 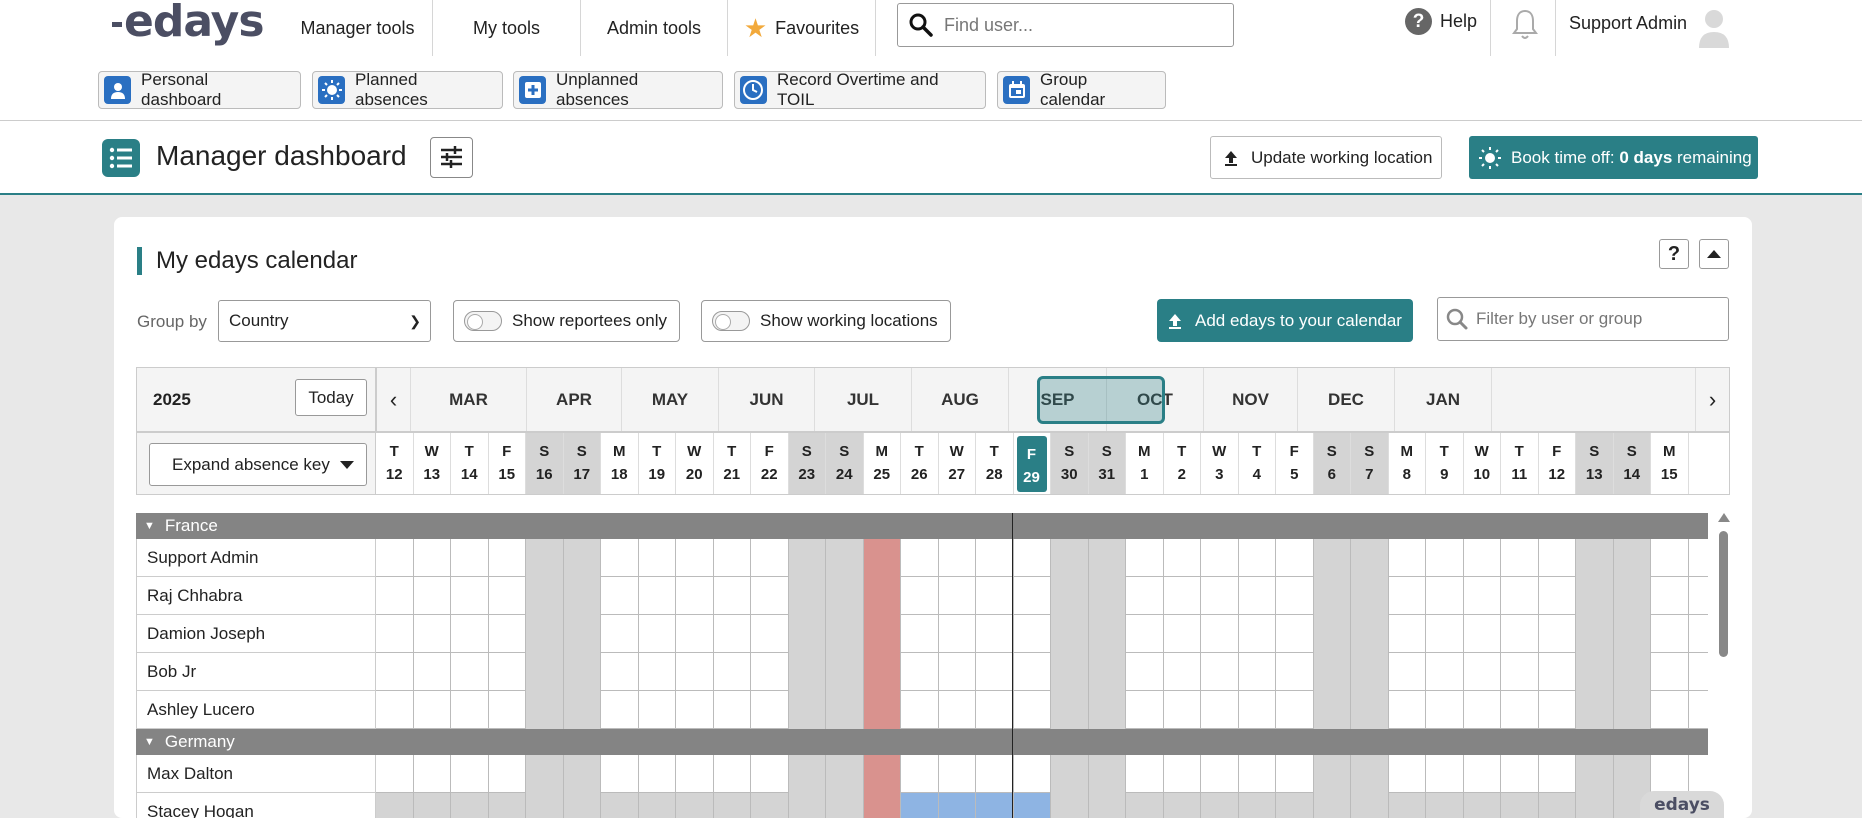 I want to click on vertical-scrollbar, so click(x=1723, y=665).